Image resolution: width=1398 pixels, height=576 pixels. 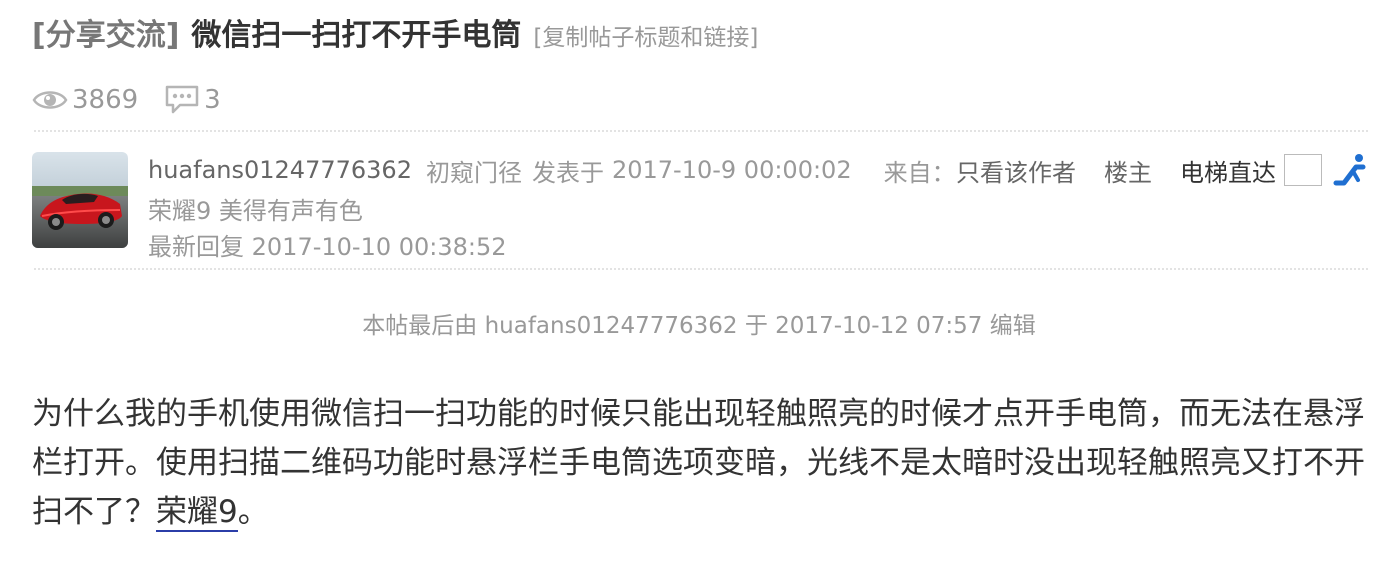 What do you see at coordinates (255, 208) in the screenshot?
I see `device-signature: 荣耀9 美得有声有色` at bounding box center [255, 208].